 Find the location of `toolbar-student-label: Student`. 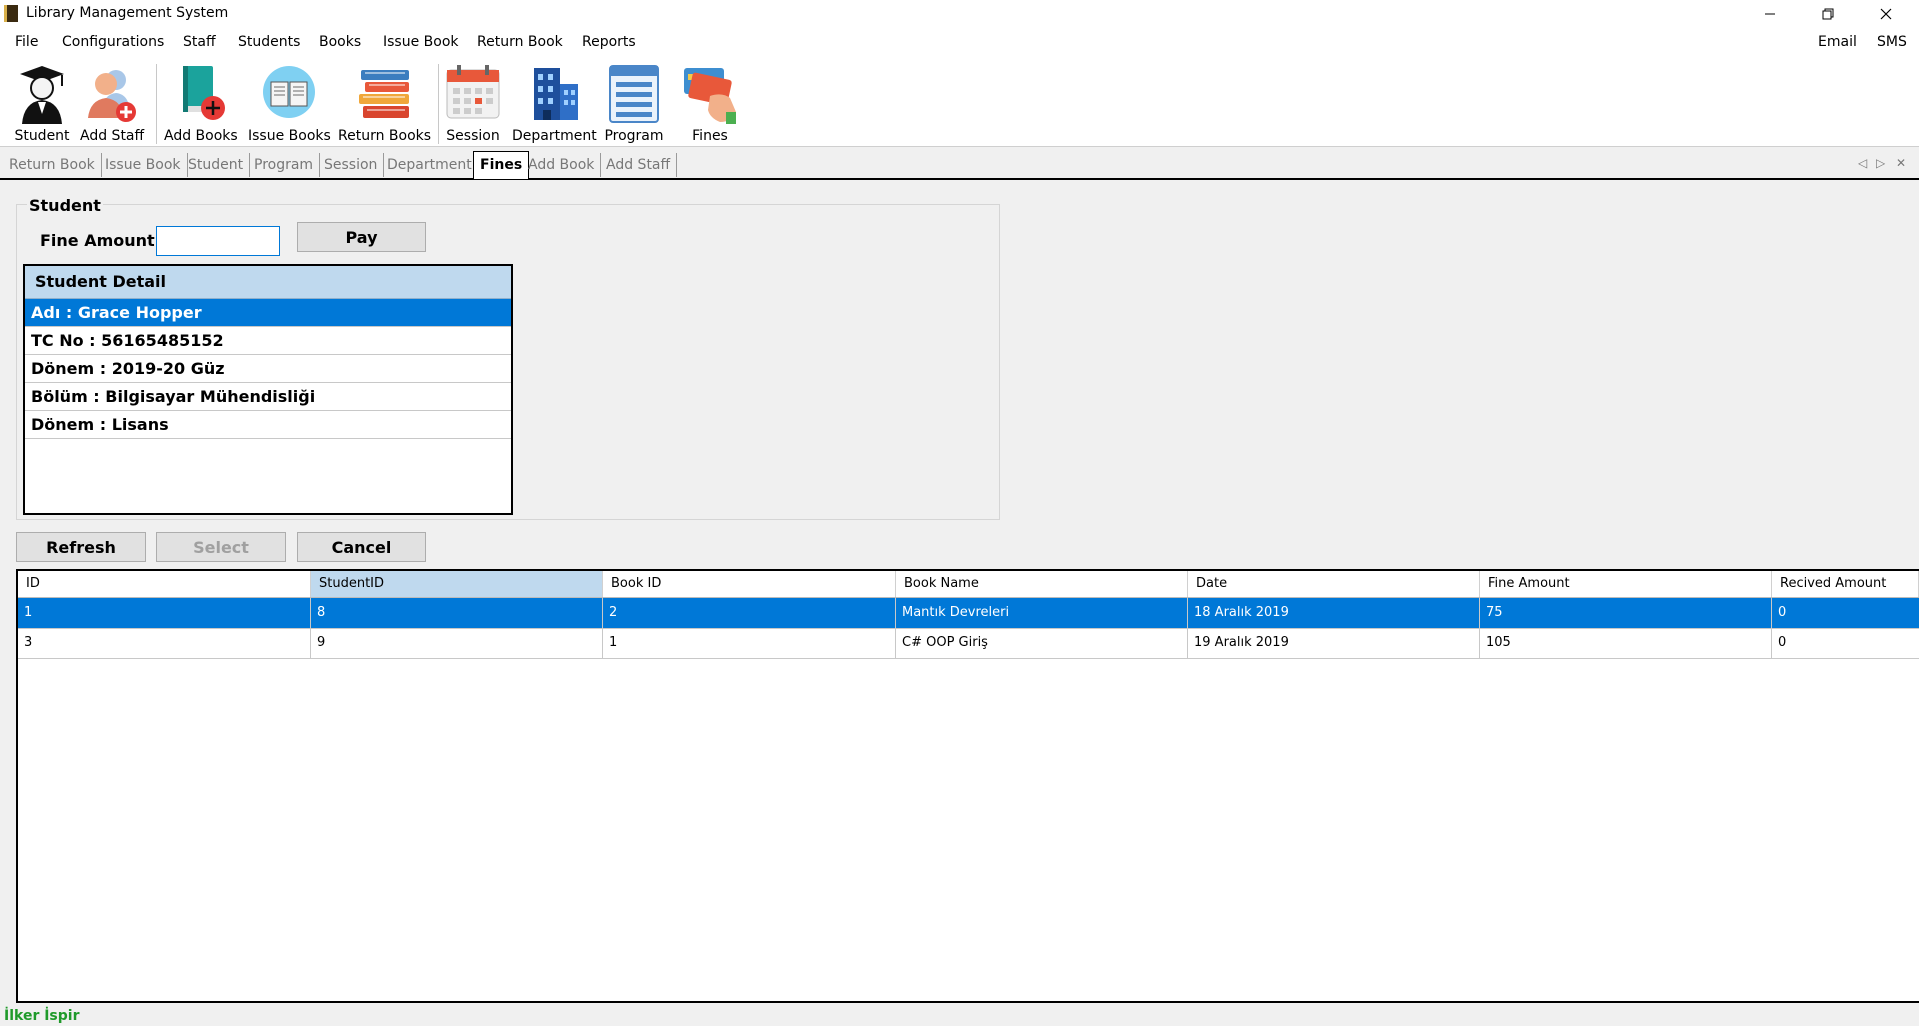

toolbar-student-label: Student is located at coordinates (42, 136).